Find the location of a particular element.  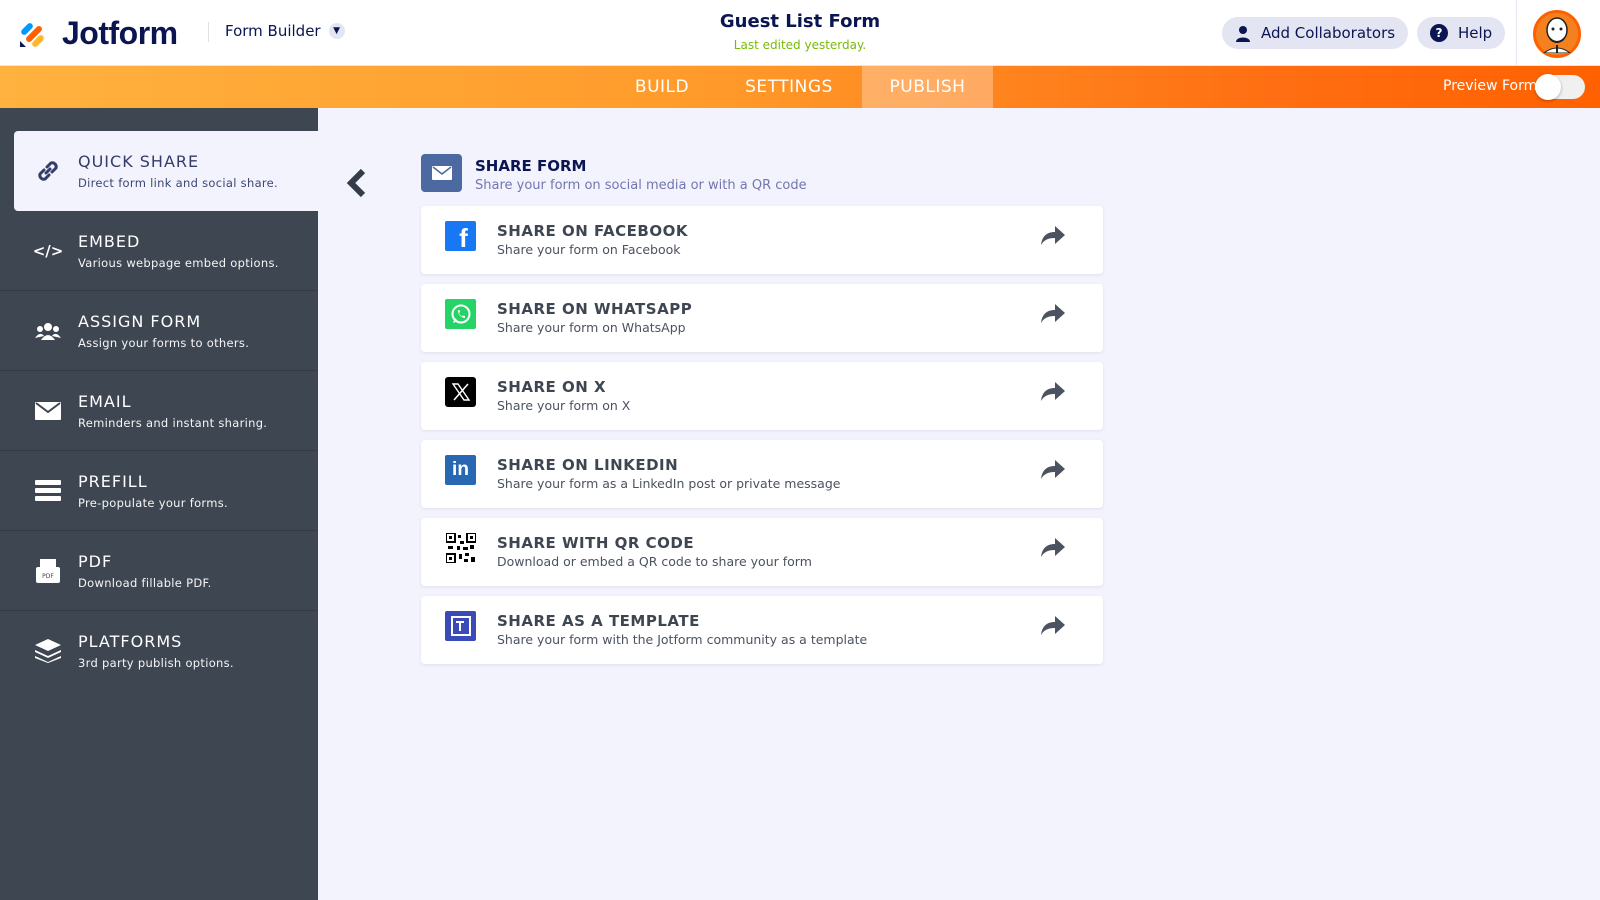

qr-code-icon is located at coordinates (460, 548).